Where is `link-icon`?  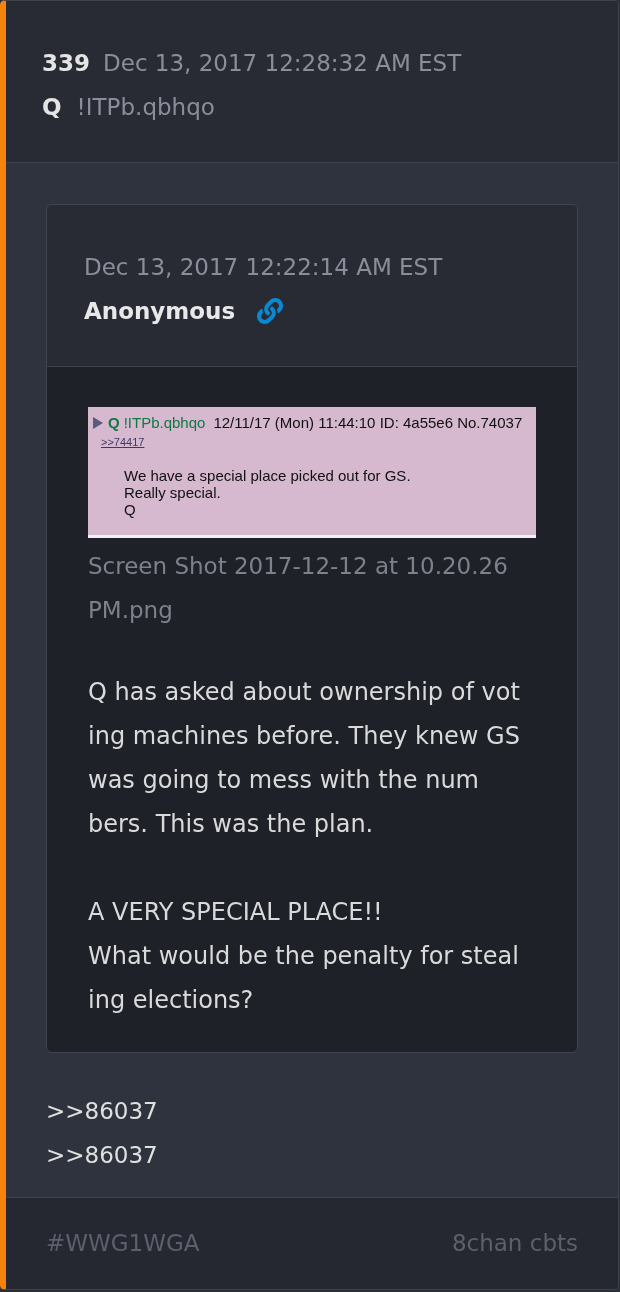
link-icon is located at coordinates (270, 311).